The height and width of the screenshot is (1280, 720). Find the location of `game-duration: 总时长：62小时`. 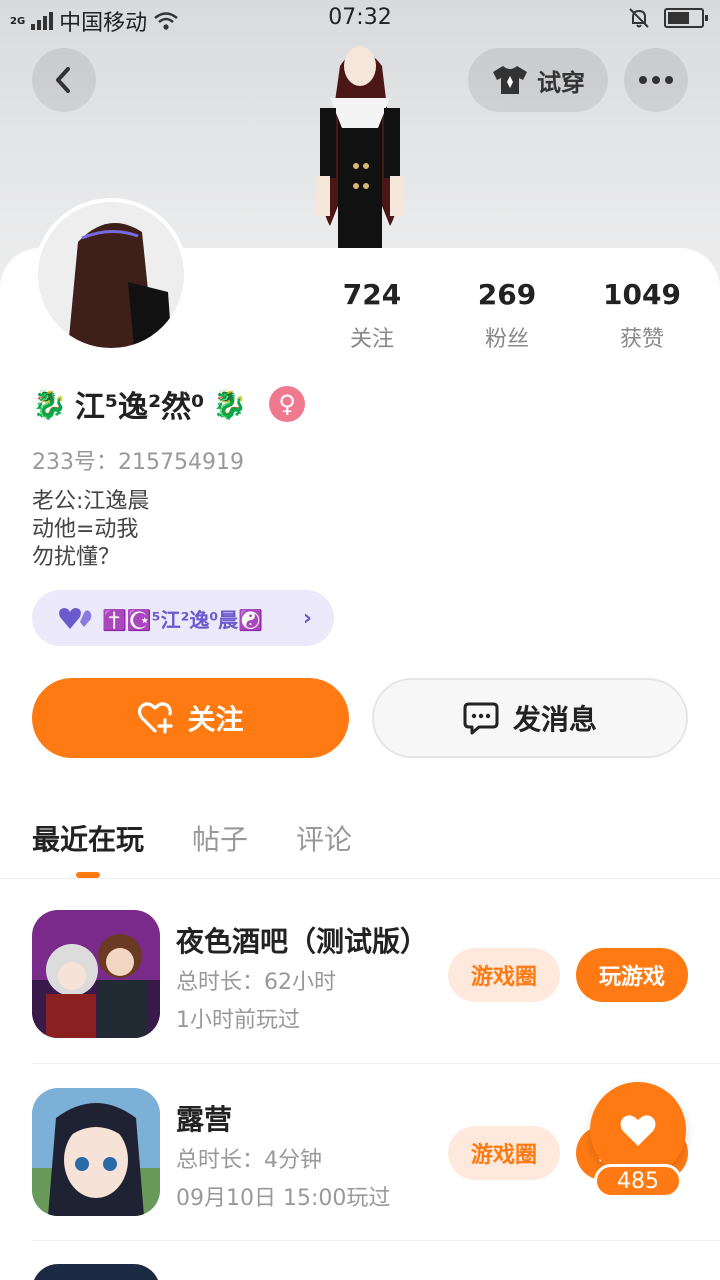

game-duration: 总时长：62小时 is located at coordinates (256, 982).